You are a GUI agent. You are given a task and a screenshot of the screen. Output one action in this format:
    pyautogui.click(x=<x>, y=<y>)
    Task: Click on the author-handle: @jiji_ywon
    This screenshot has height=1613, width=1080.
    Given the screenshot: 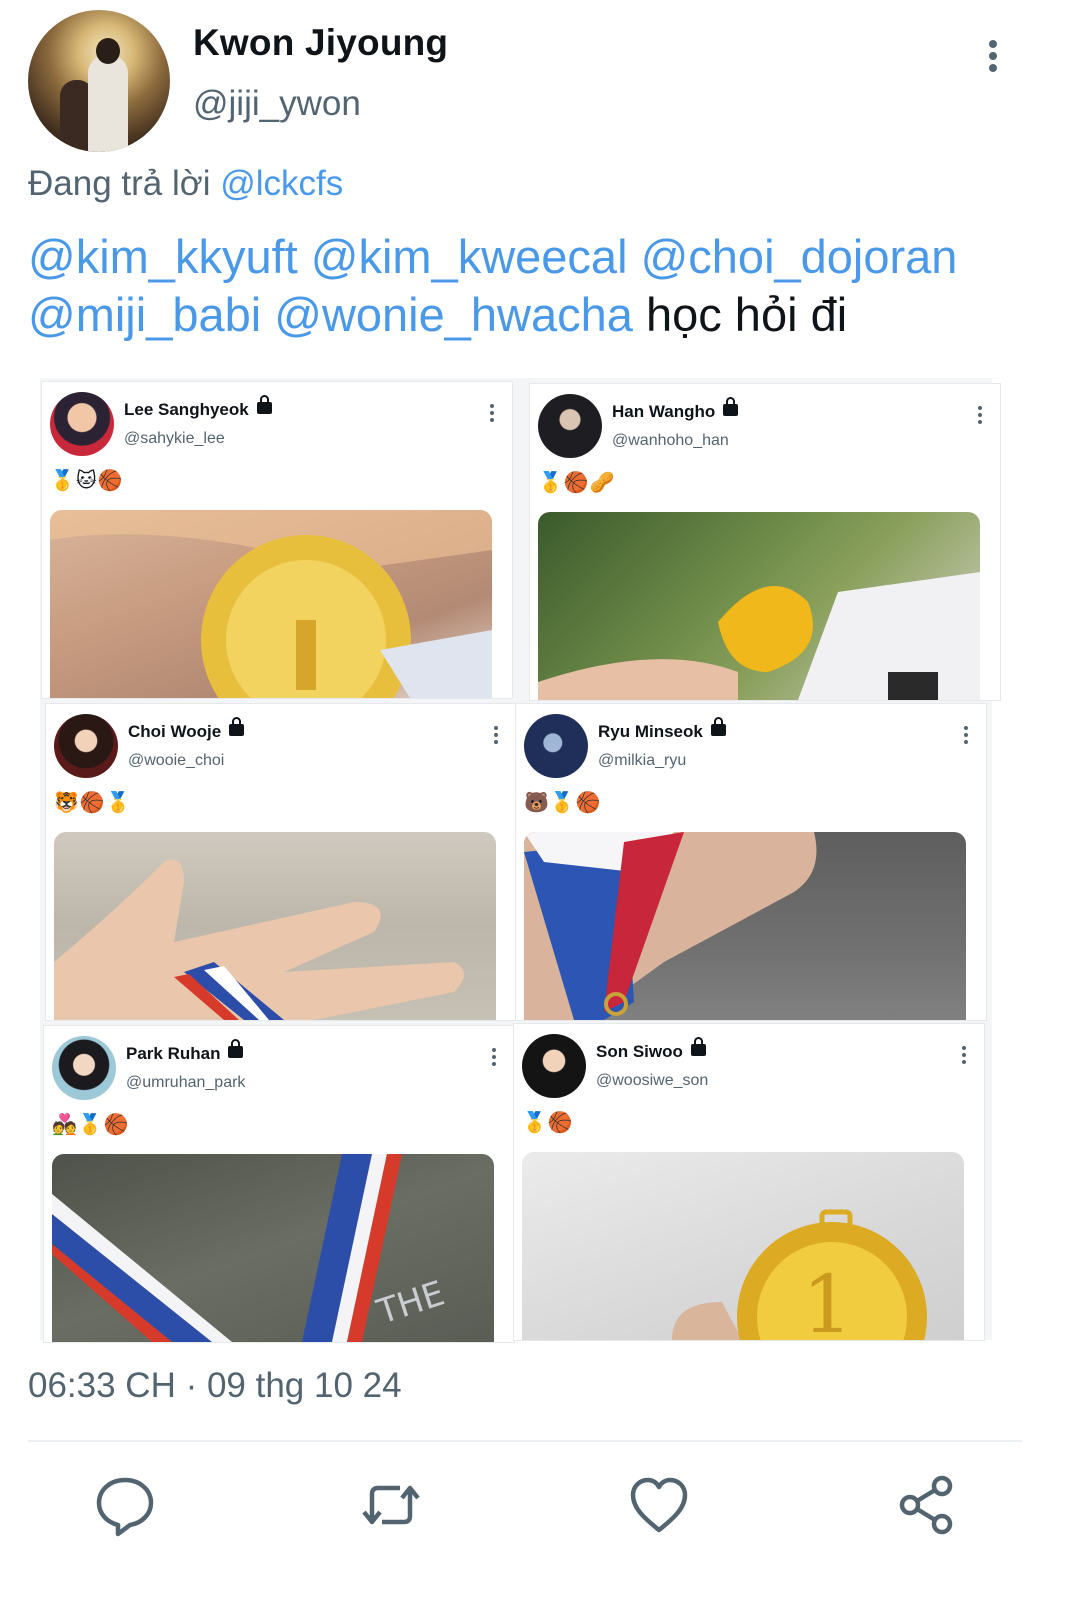 What is the action you would take?
    pyautogui.click(x=277, y=104)
    